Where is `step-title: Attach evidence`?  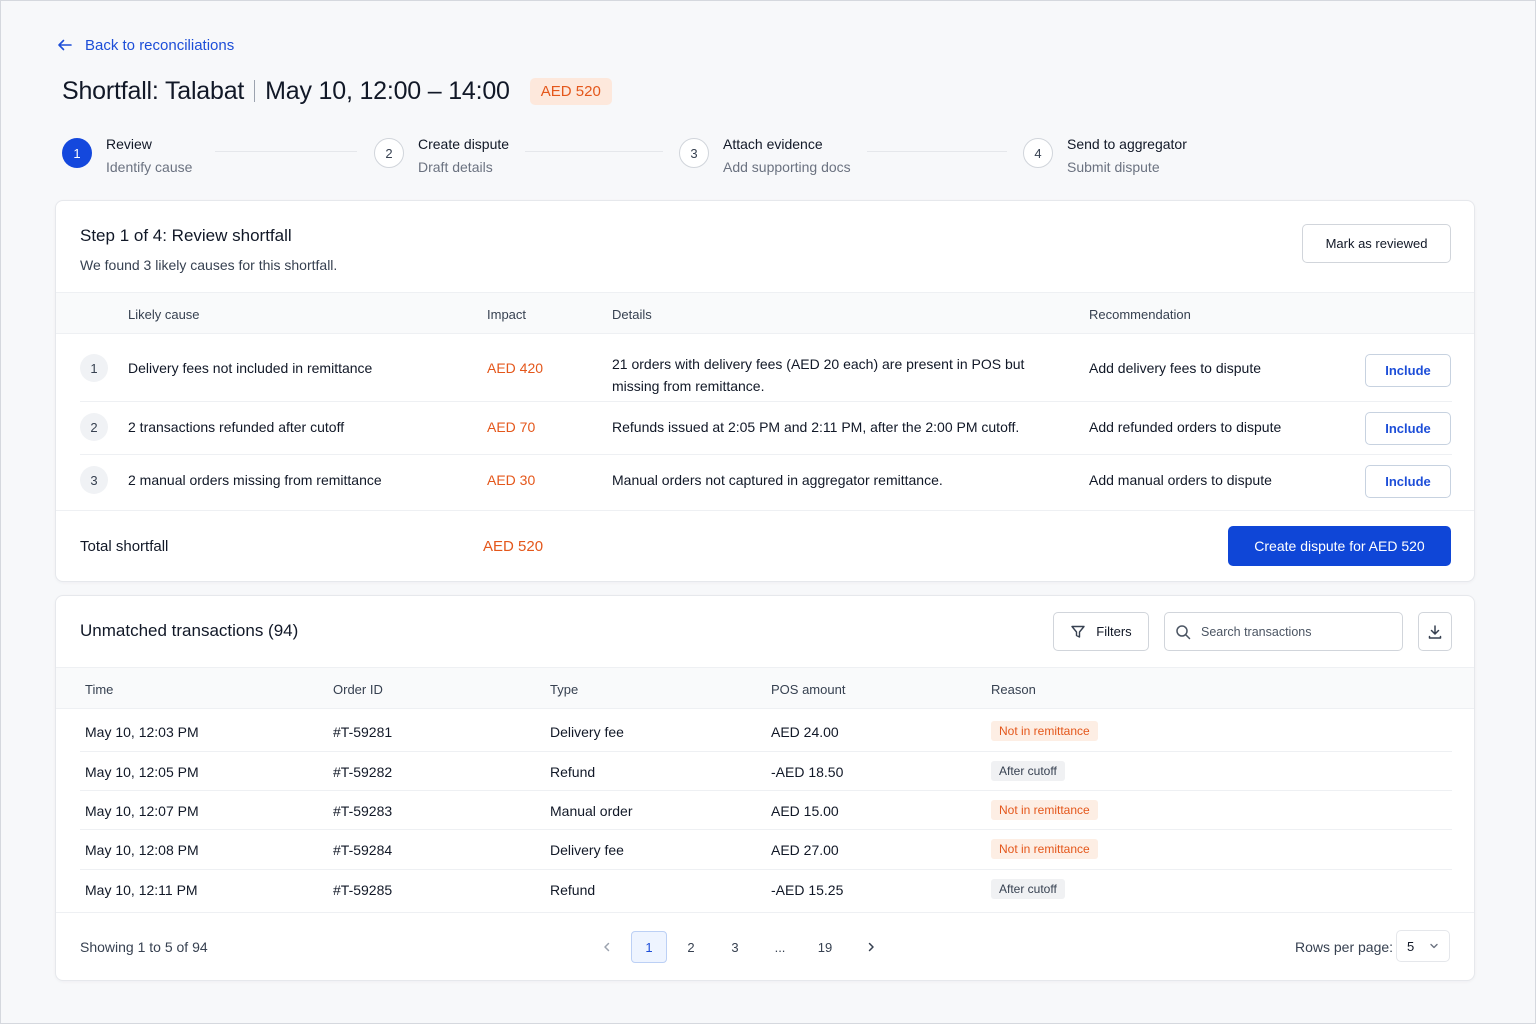
step-title: Attach evidence is located at coordinates (773, 144).